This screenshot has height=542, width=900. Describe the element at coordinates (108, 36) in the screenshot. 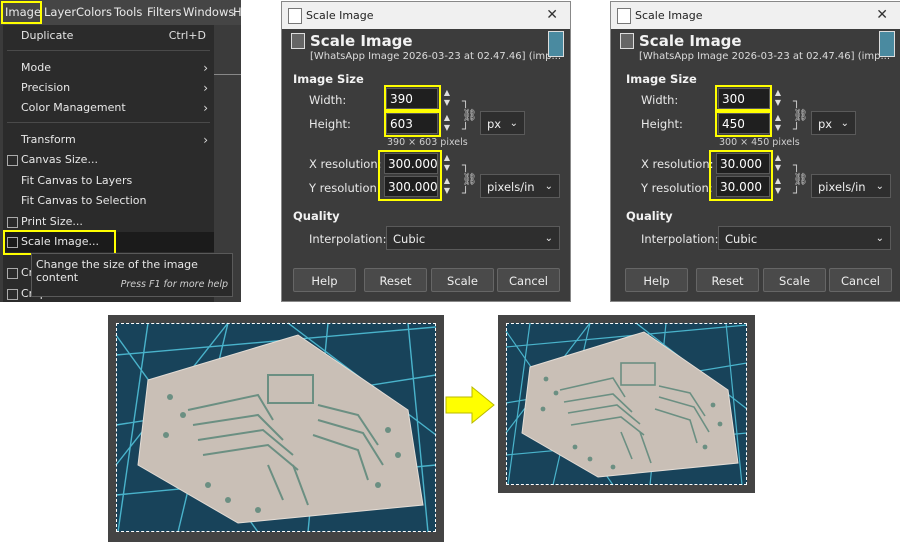

I see `menu-item-duplicate: Duplicate Ctrl+D` at that location.